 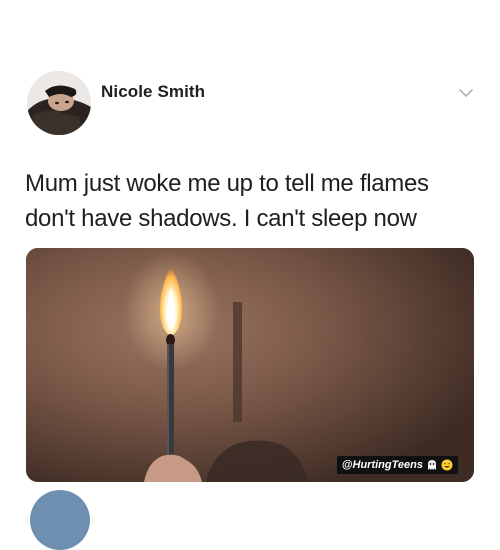 What do you see at coordinates (153, 92) in the screenshot?
I see `author-name: Nicole Smith` at bounding box center [153, 92].